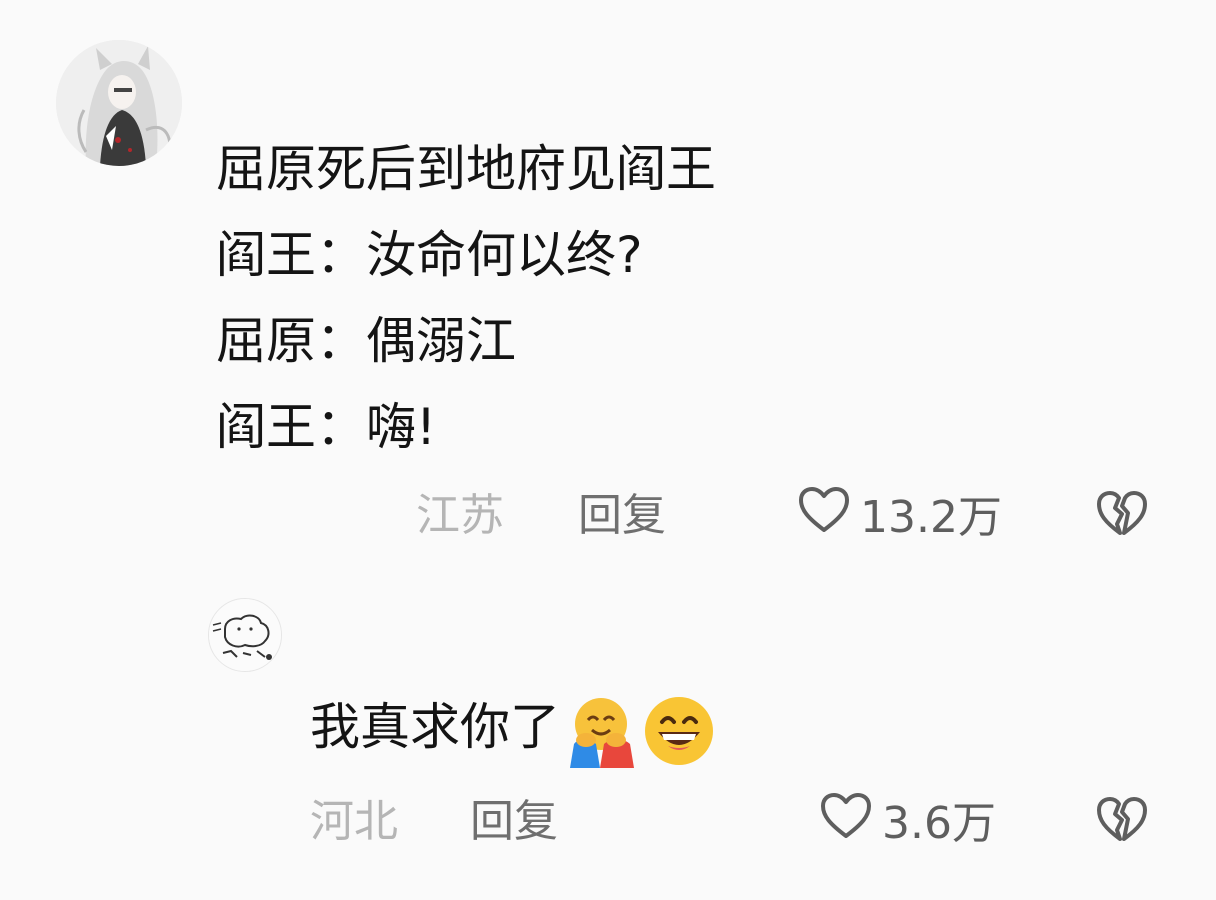  I want to click on comment-line: 阎王：嗨!, so click(326, 427).